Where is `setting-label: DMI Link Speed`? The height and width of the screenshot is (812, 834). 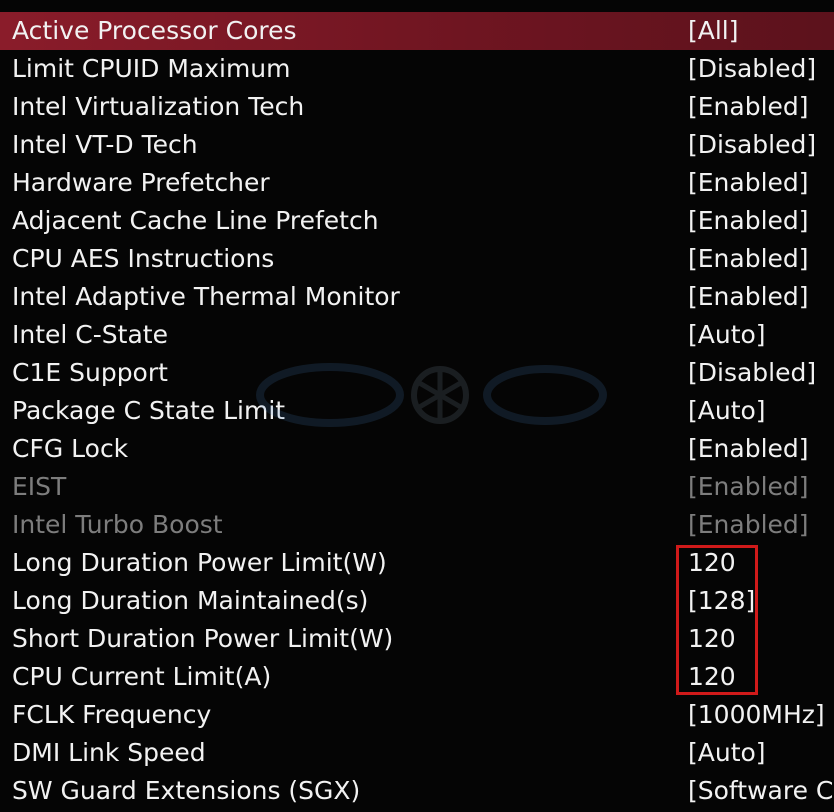 setting-label: DMI Link Speed is located at coordinates (109, 752).